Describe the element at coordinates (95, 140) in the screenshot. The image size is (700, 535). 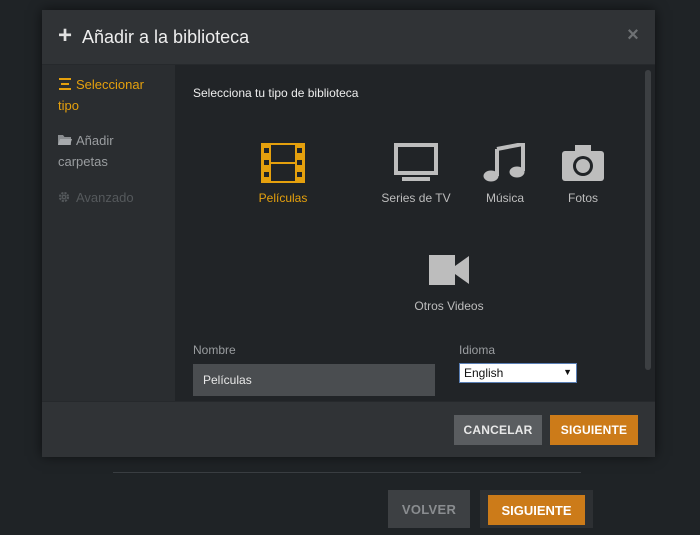
I see `sidebar-item-label: Añadir` at that location.